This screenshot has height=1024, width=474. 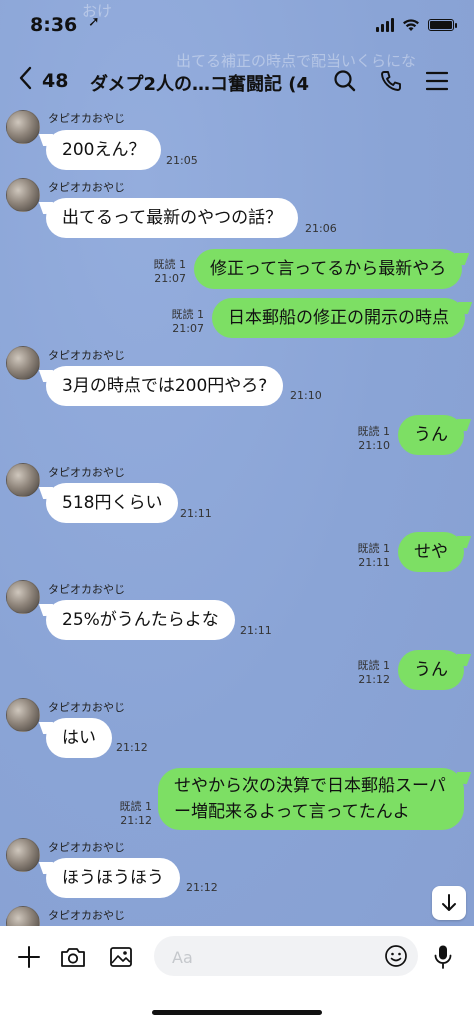 I want to click on back-button, so click(x=25, y=81).